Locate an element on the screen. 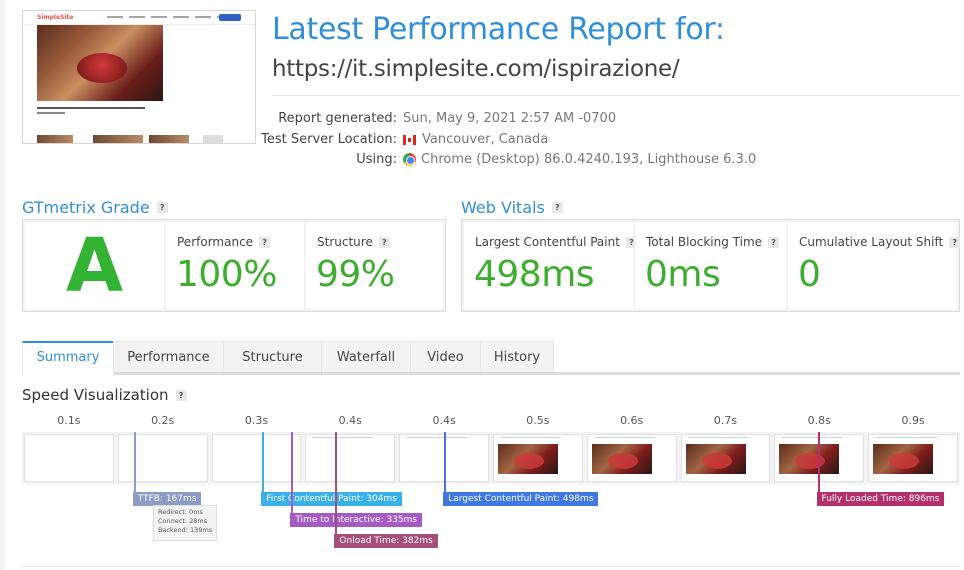 The width and height of the screenshot is (964, 570). performance-card: Performance? 100% is located at coordinates (235, 265).